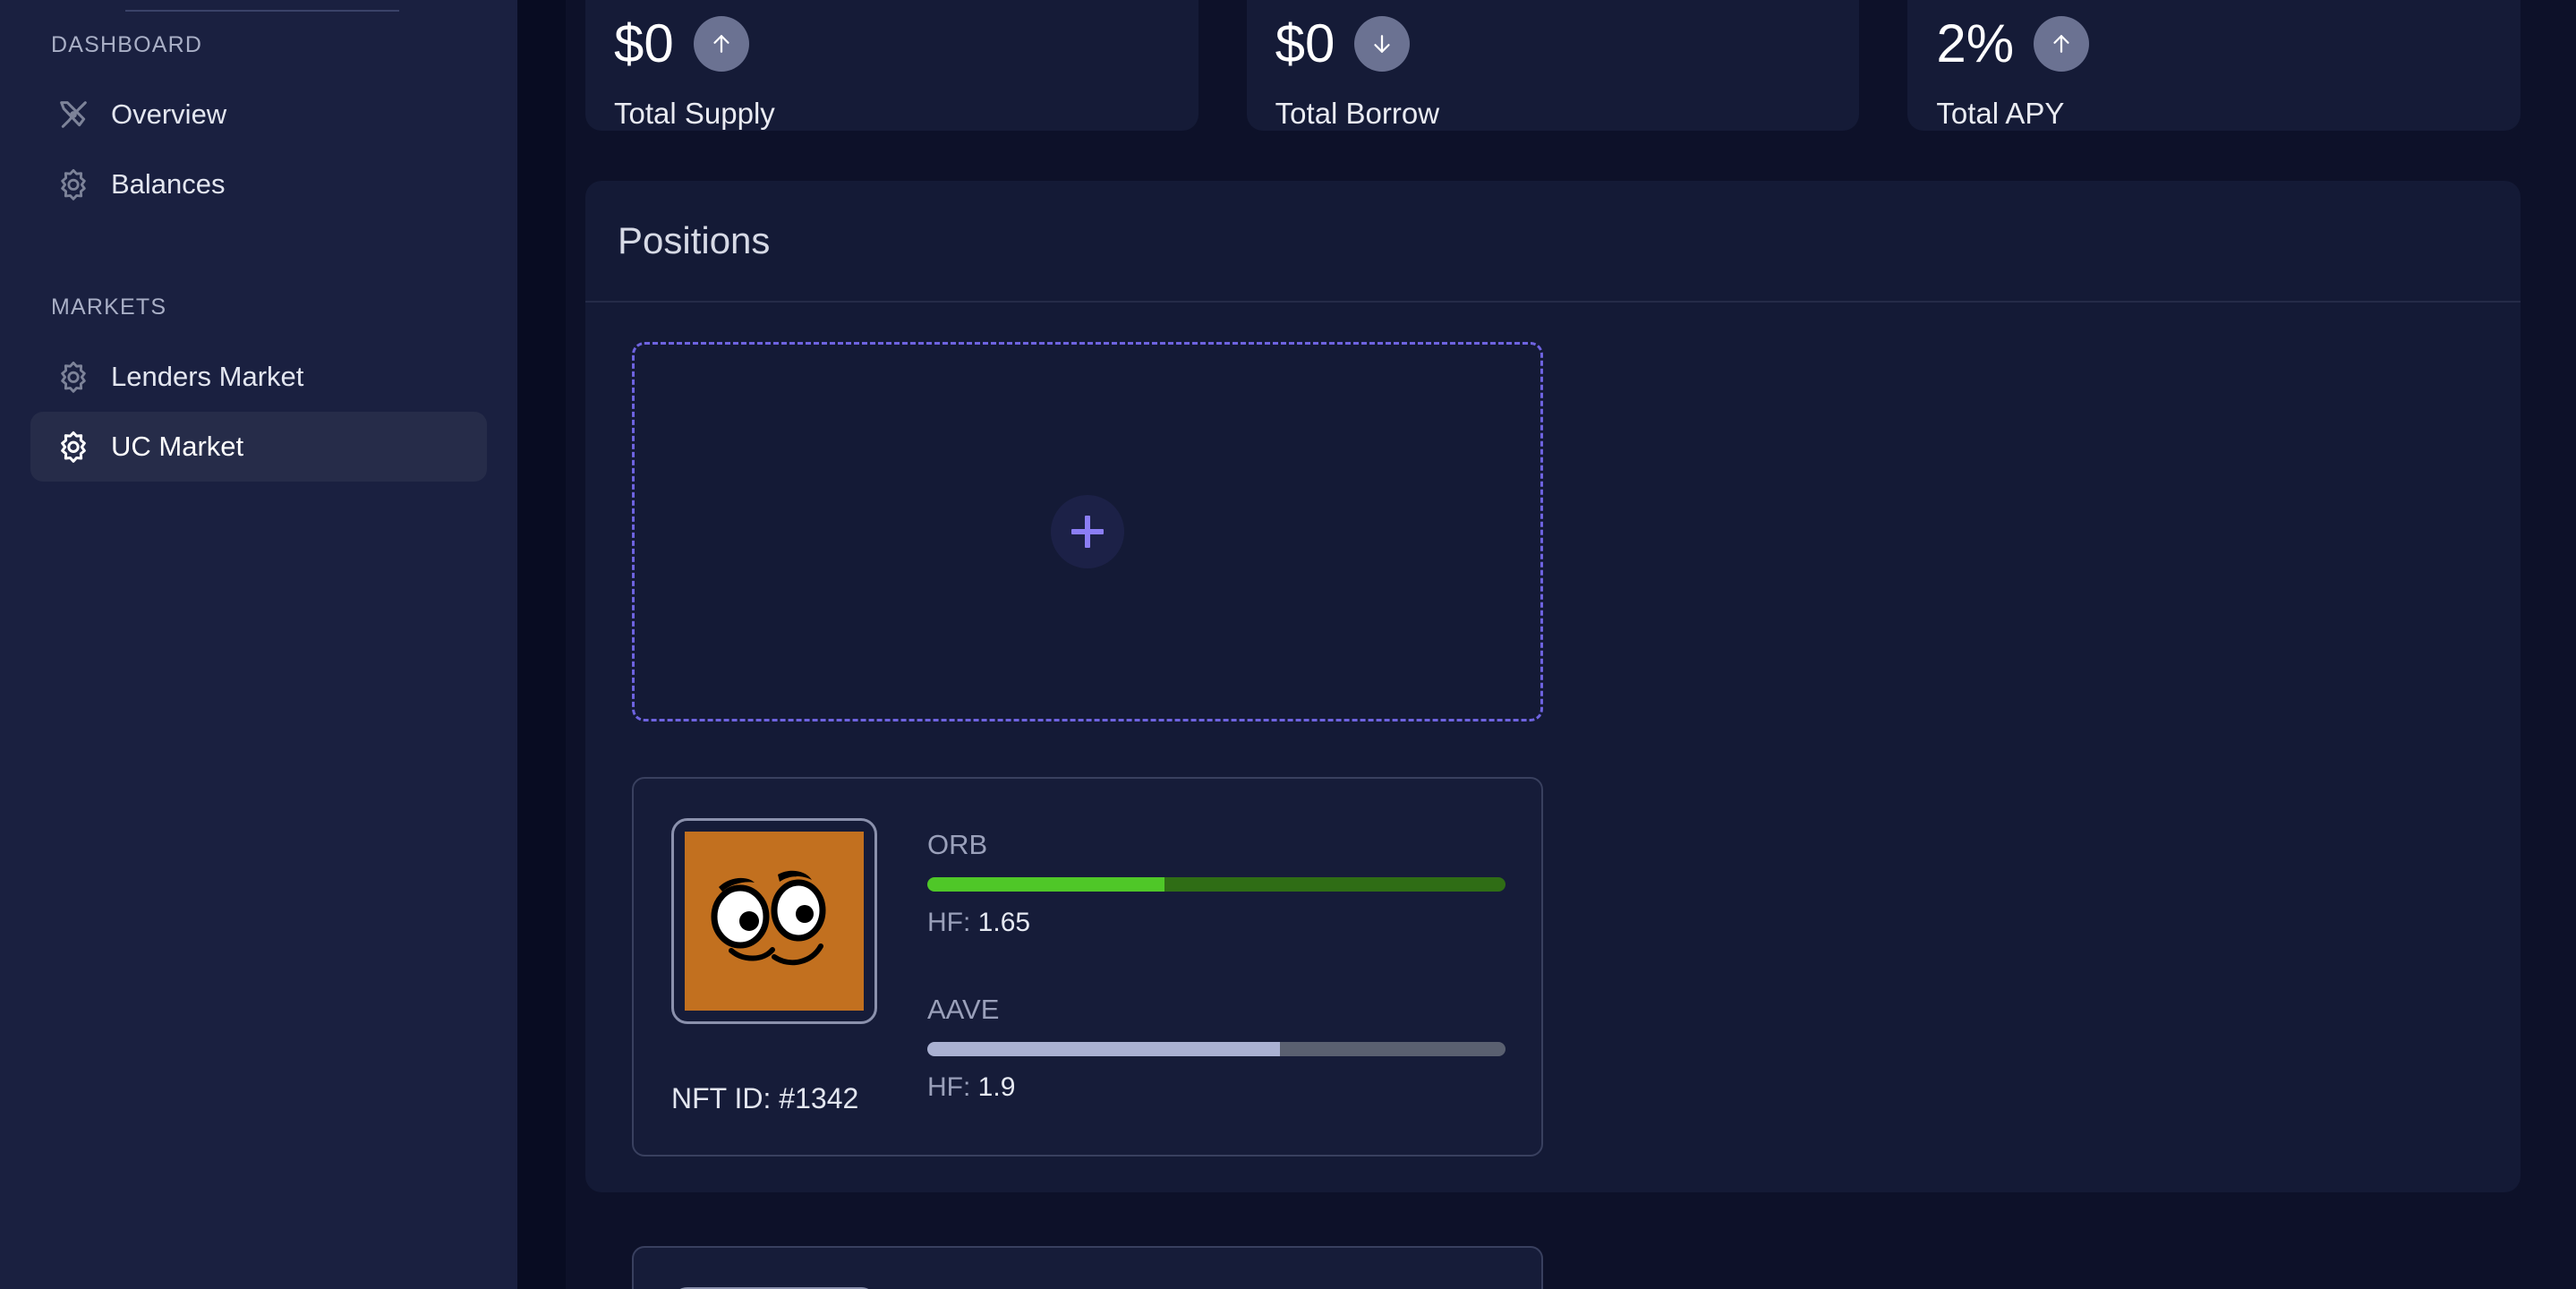  What do you see at coordinates (258, 114) in the screenshot?
I see `sidebar-item-overview: Overview` at bounding box center [258, 114].